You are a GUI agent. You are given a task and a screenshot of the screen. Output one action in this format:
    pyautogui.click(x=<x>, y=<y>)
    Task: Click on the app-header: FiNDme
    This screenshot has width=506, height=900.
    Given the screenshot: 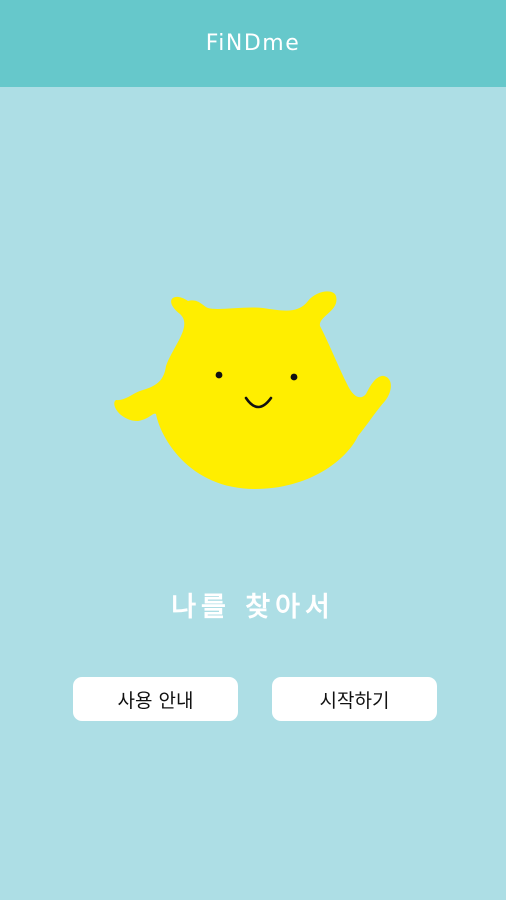 What is the action you would take?
    pyautogui.click(x=253, y=43)
    